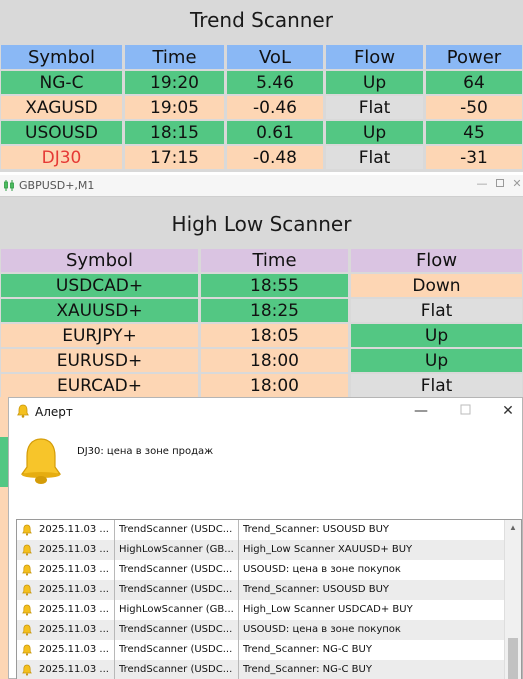 This screenshot has height=679, width=523. I want to click on trend-row-2-symbol: XAGUSD, so click(61, 107).